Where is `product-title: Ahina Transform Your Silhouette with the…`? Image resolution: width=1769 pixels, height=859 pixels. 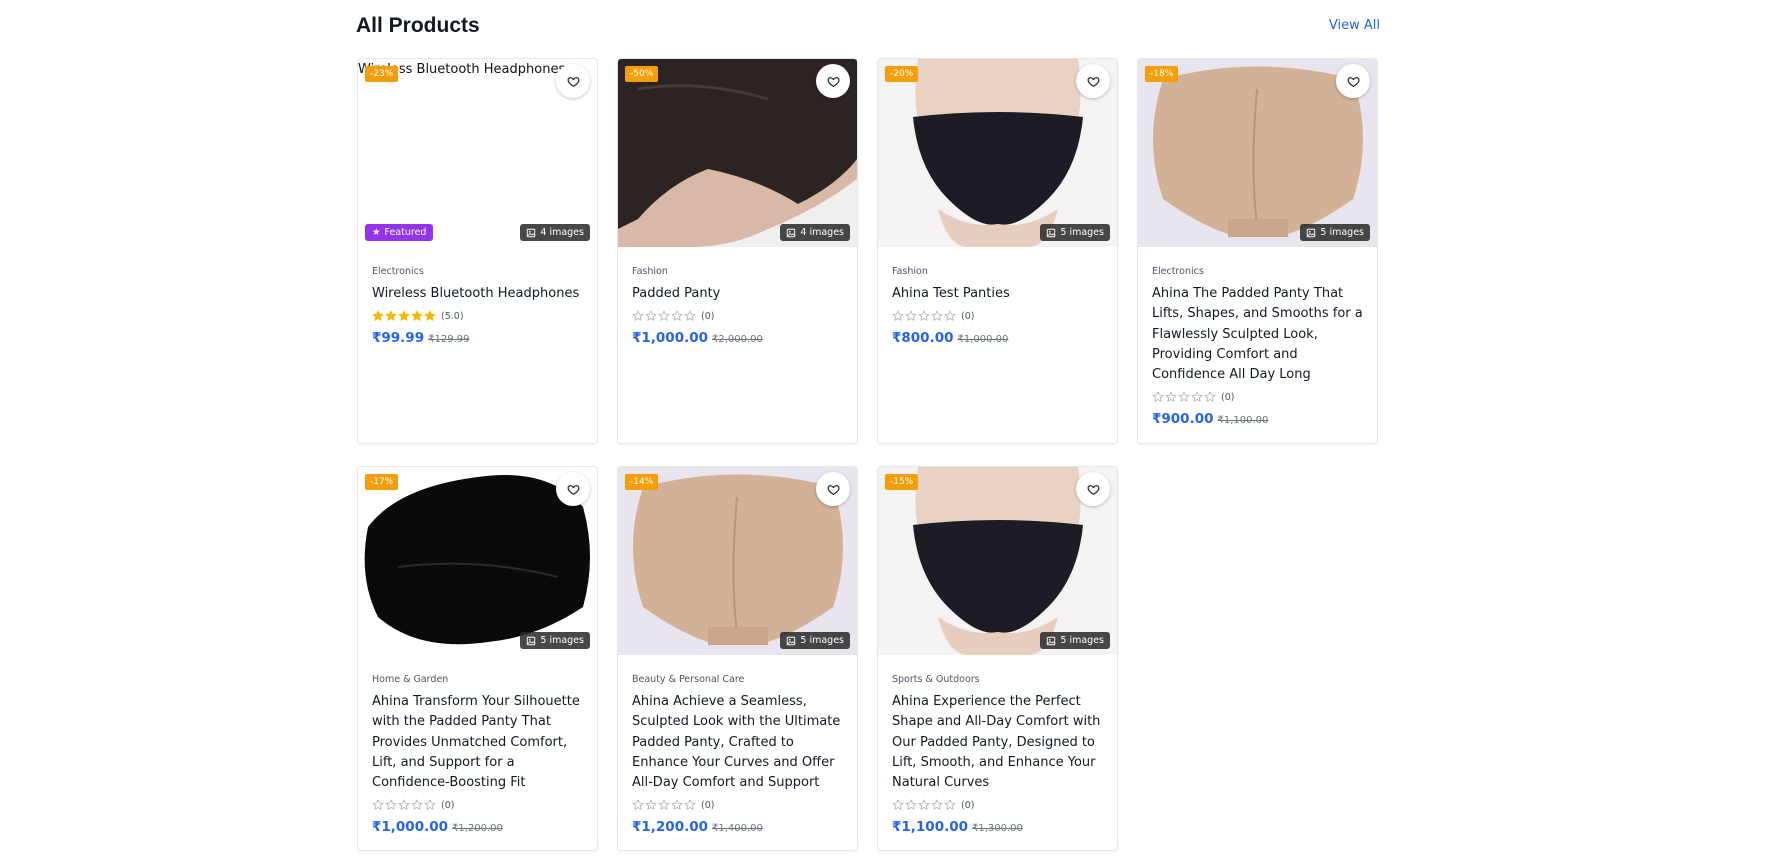 product-title: Ahina Transform Your Silhouette with the… is located at coordinates (477, 742).